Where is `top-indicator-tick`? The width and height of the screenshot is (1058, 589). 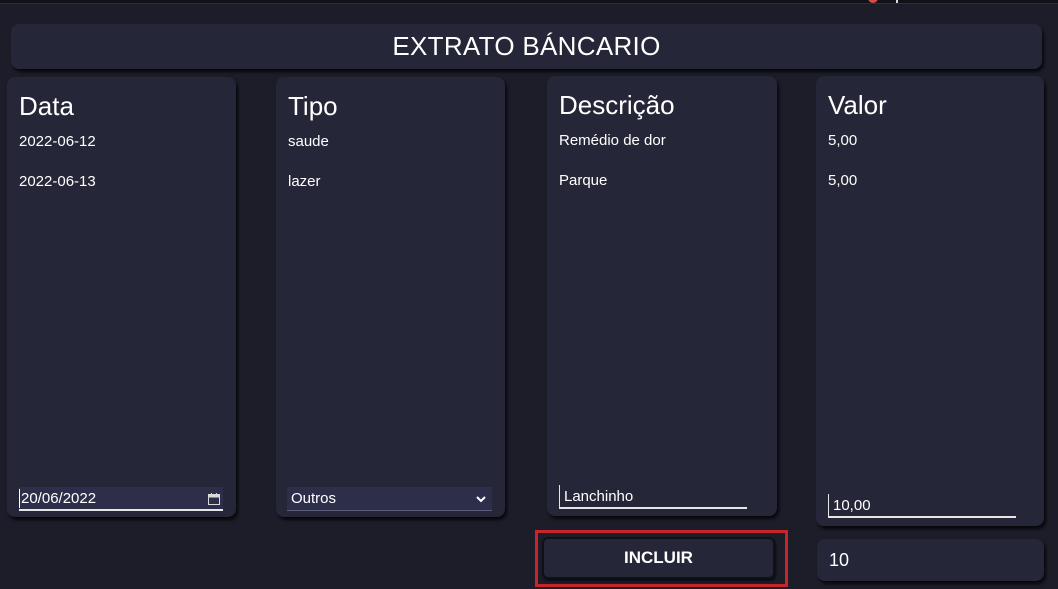 top-indicator-tick is located at coordinates (897, 1).